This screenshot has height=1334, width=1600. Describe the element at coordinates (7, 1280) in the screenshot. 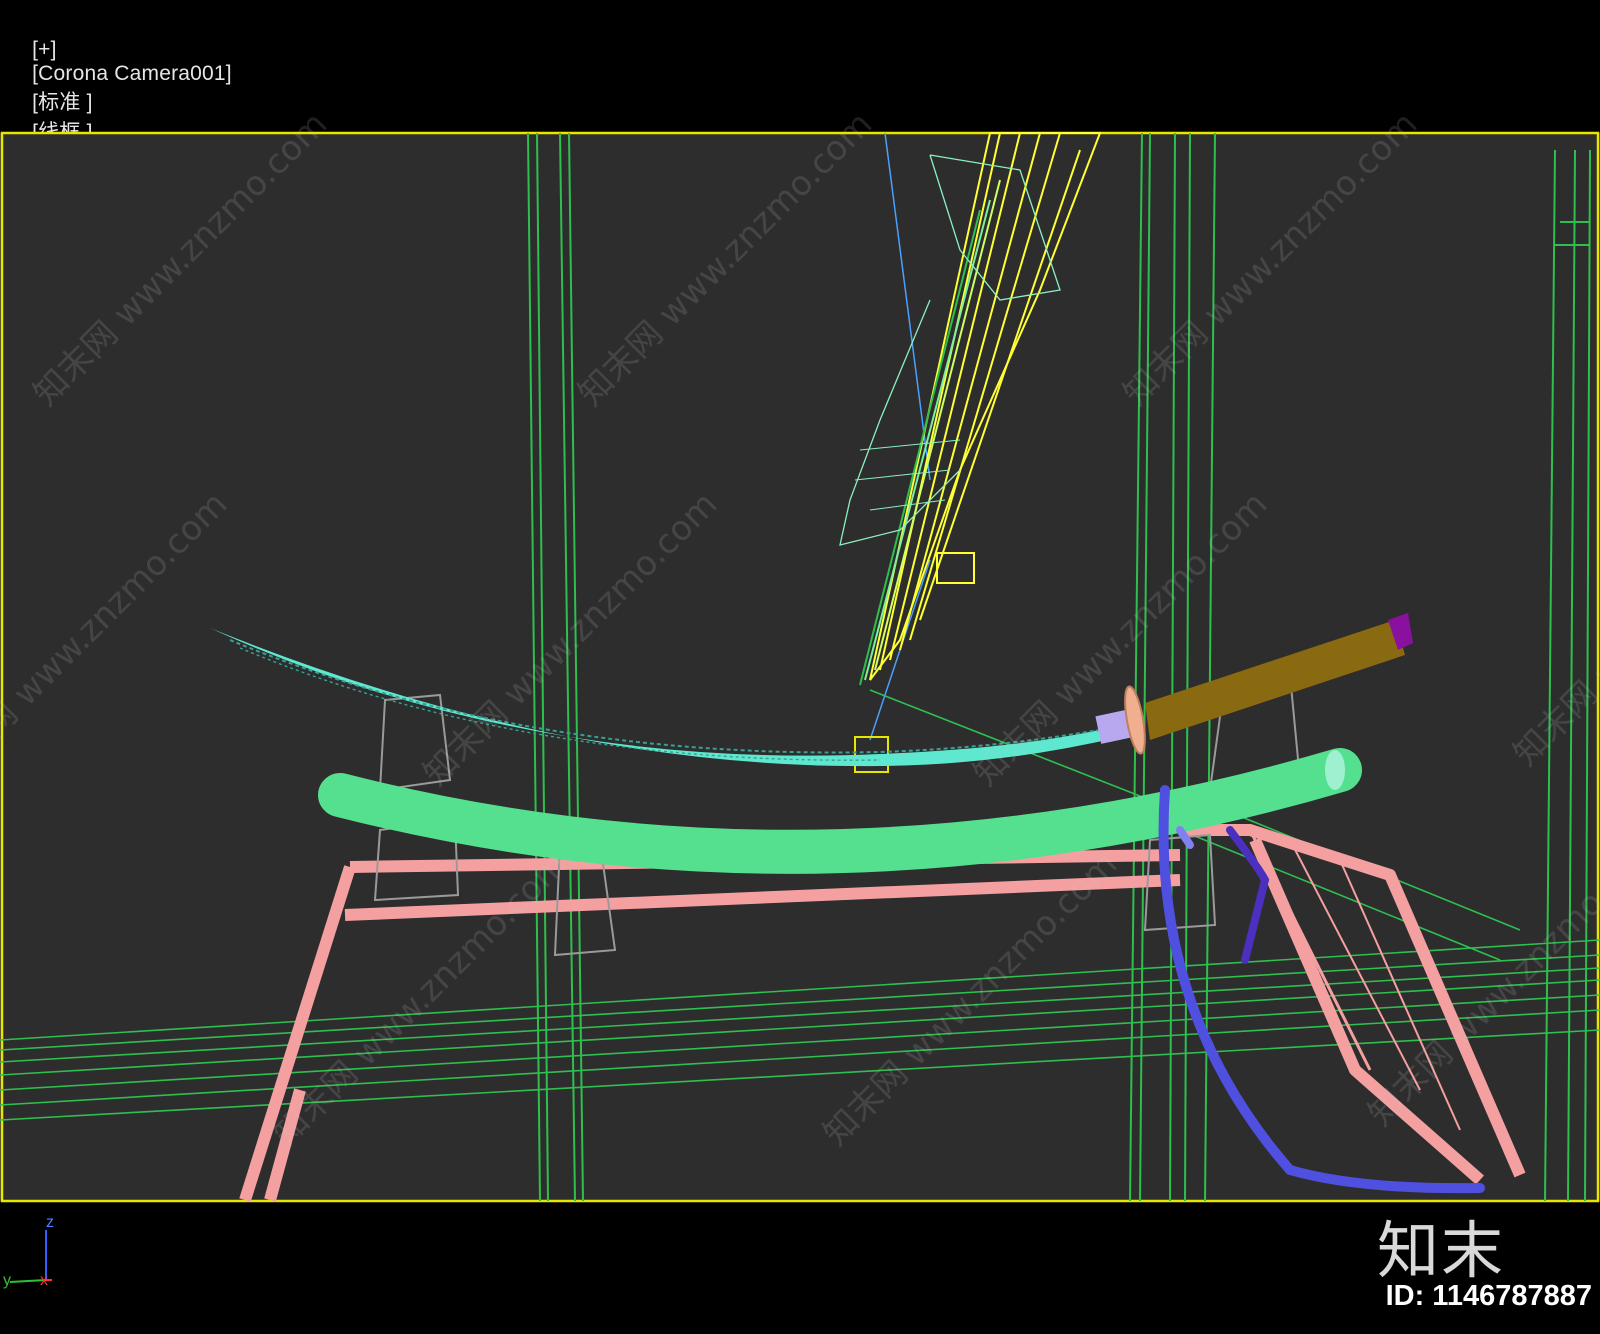

I see `axis-y-label: y` at that location.